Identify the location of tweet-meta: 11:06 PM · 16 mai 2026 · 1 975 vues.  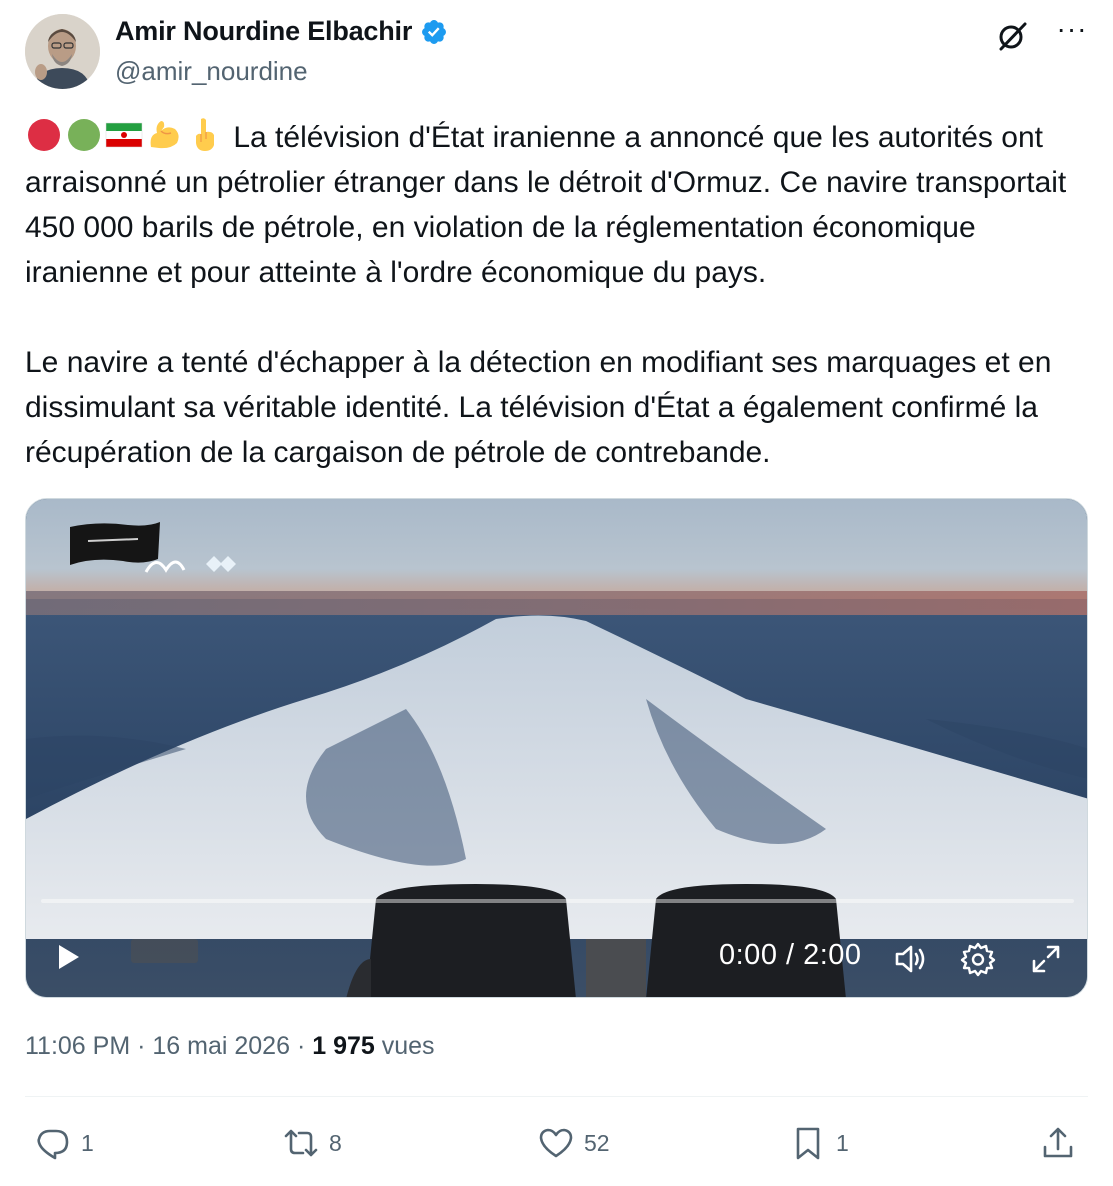
(230, 1046).